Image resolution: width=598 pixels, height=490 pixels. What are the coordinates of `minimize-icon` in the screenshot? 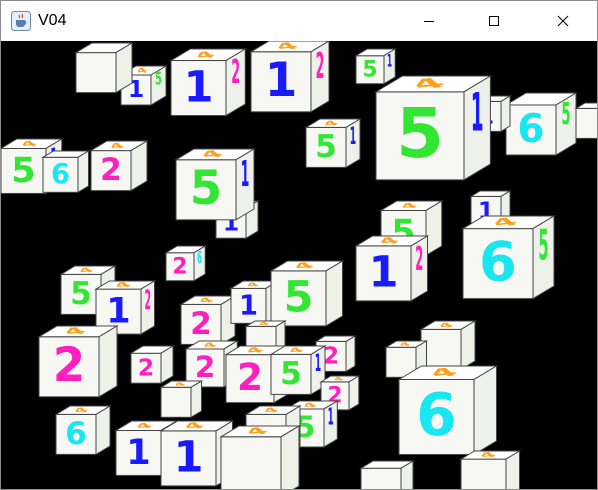 It's located at (429, 21).